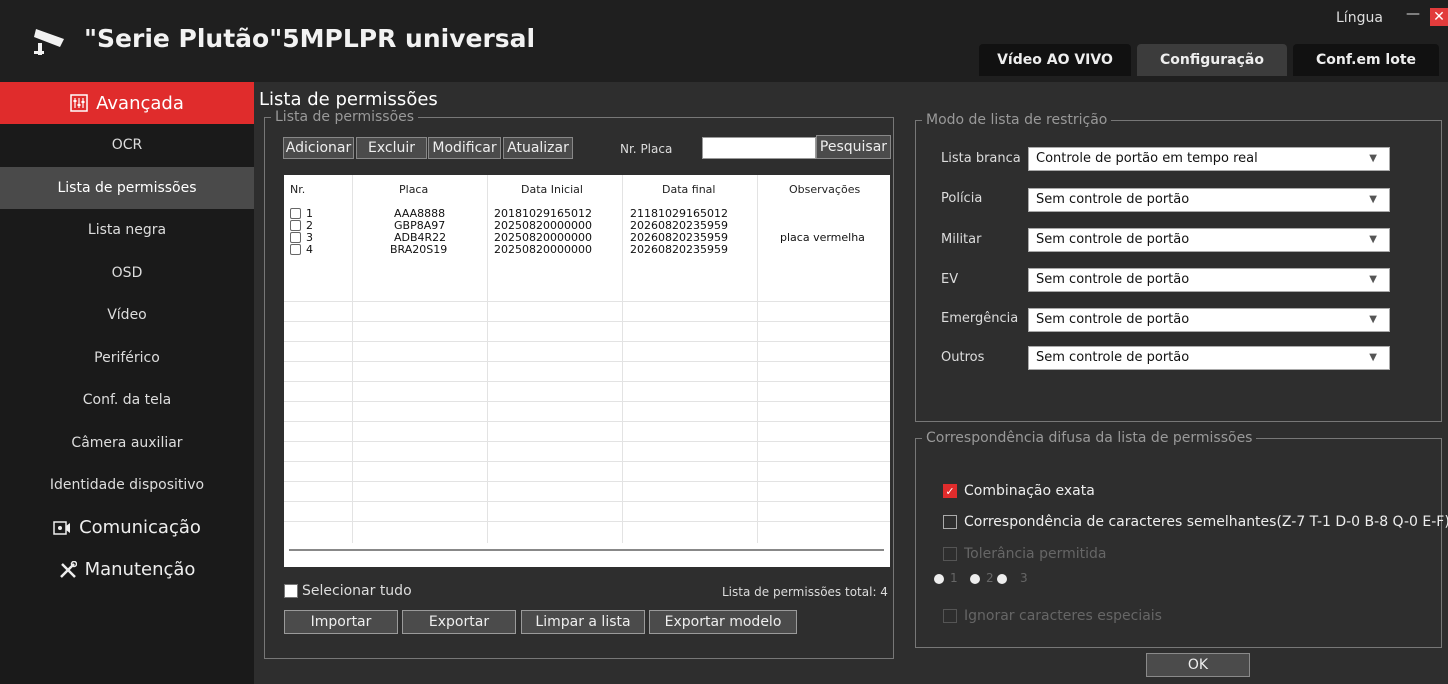 The height and width of the screenshot is (684, 1448). Describe the element at coordinates (345, 117) in the screenshot. I see `allowlist-group-legend: Lista de permissões` at that location.